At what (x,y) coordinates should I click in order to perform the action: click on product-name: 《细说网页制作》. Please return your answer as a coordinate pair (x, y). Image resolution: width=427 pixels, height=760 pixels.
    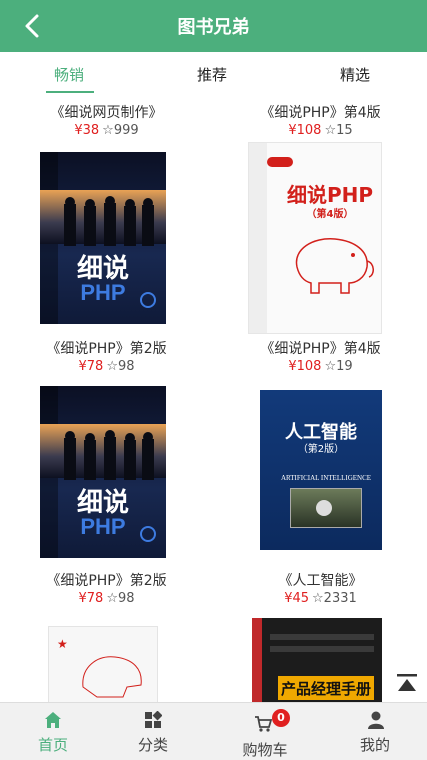
    Looking at the image, I should click on (106, 113).